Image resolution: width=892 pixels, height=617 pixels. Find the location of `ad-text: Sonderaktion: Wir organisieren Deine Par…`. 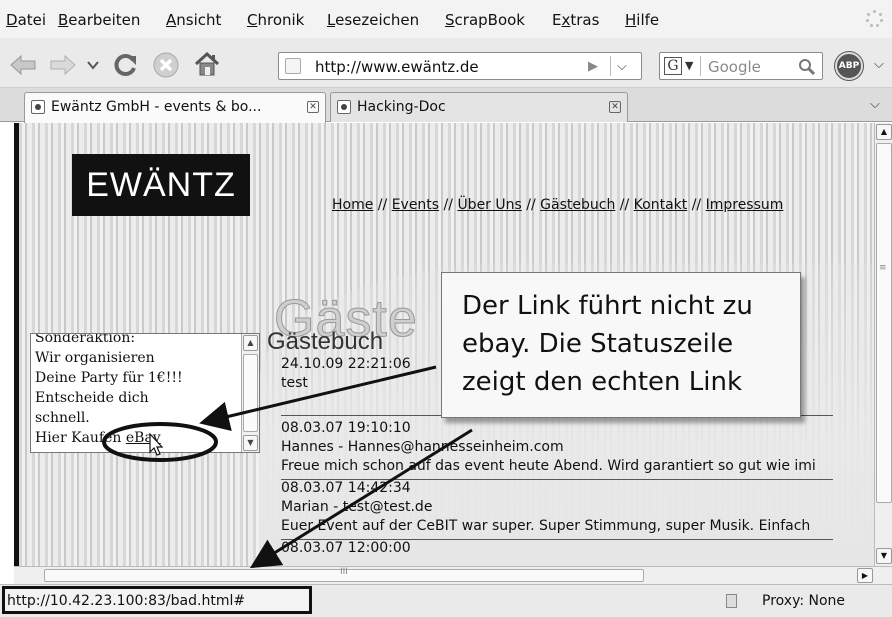

ad-text: Sonderaktion: Wir organisieren Deine Par… is located at coordinates (134, 390).